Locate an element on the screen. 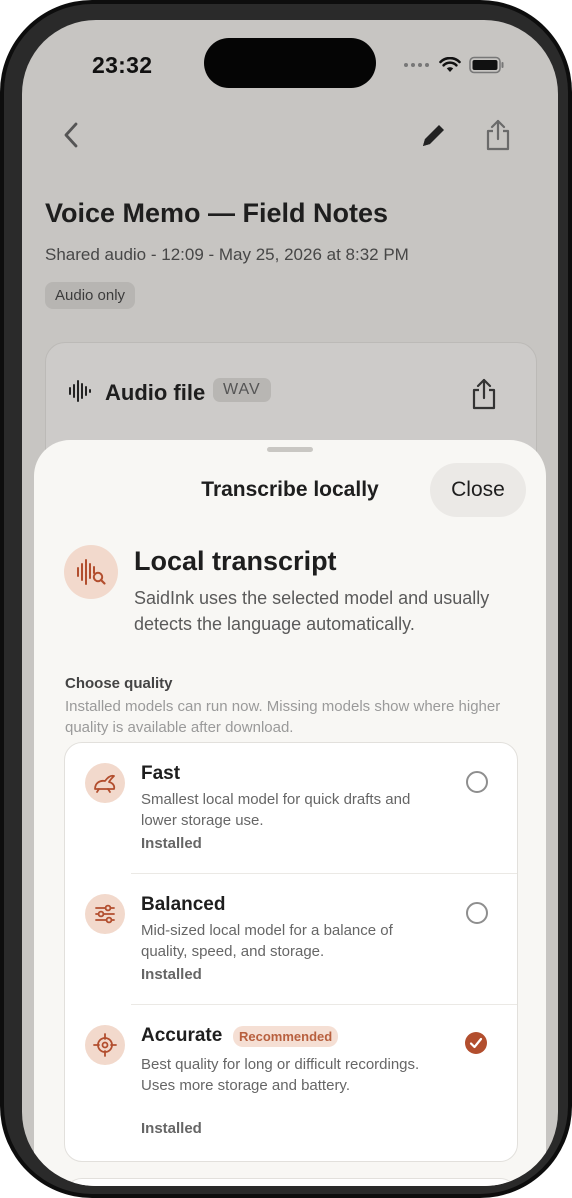 The image size is (572, 1198). option-title: Fast is located at coordinates (161, 773).